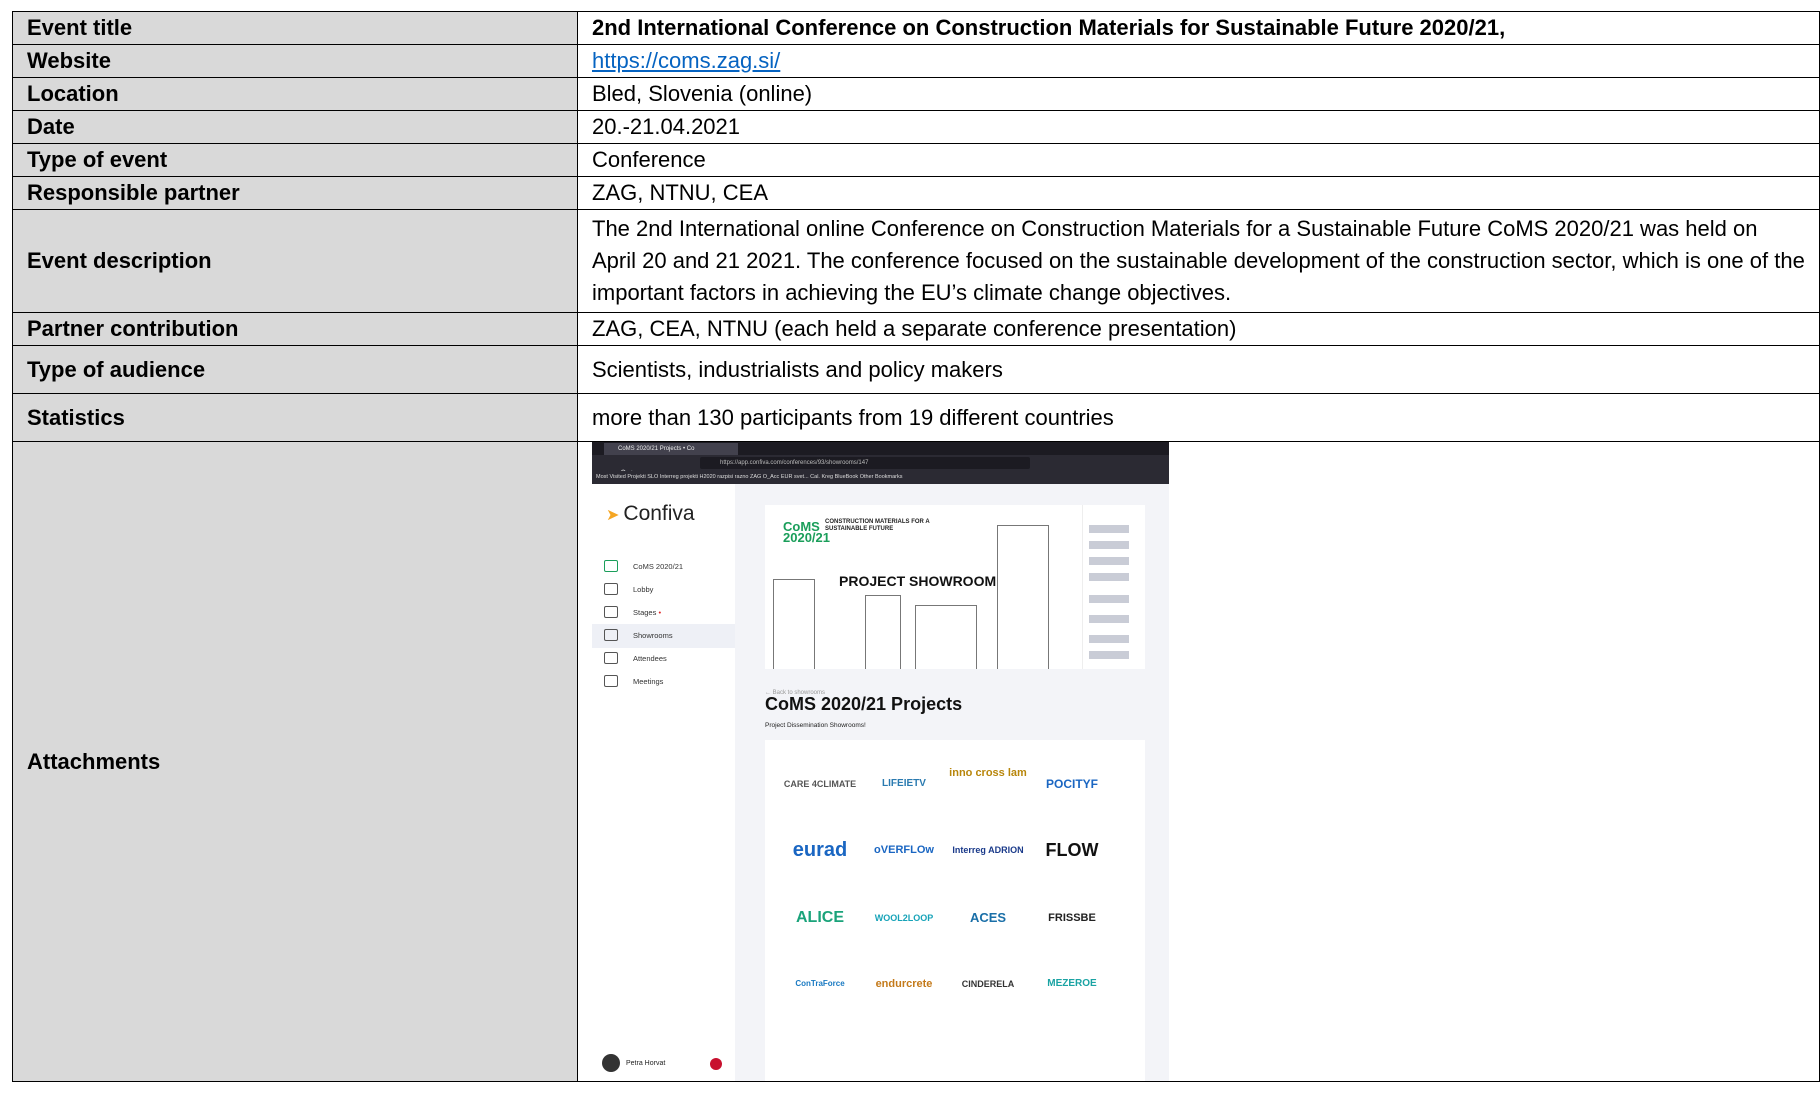 This screenshot has width=1820, height=1111. Describe the element at coordinates (295, 417) in the screenshot. I see `row-label: Statistics` at that location.